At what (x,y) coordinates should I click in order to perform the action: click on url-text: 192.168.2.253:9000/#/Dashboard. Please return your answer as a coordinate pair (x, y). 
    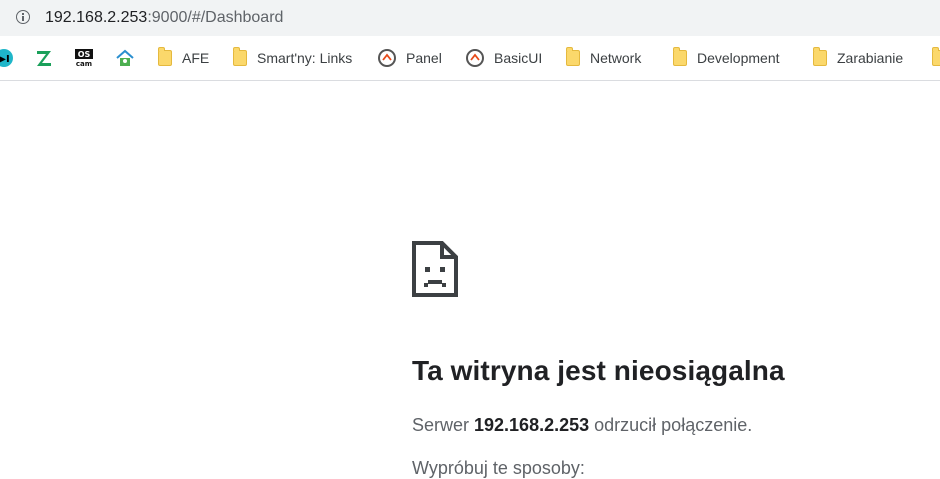
    Looking at the image, I should click on (164, 18).